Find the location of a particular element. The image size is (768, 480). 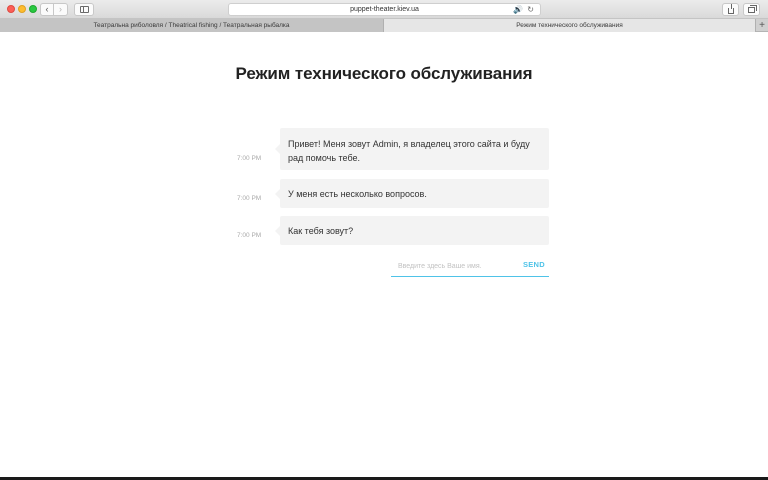

zoom-window-button is located at coordinates (33, 9).